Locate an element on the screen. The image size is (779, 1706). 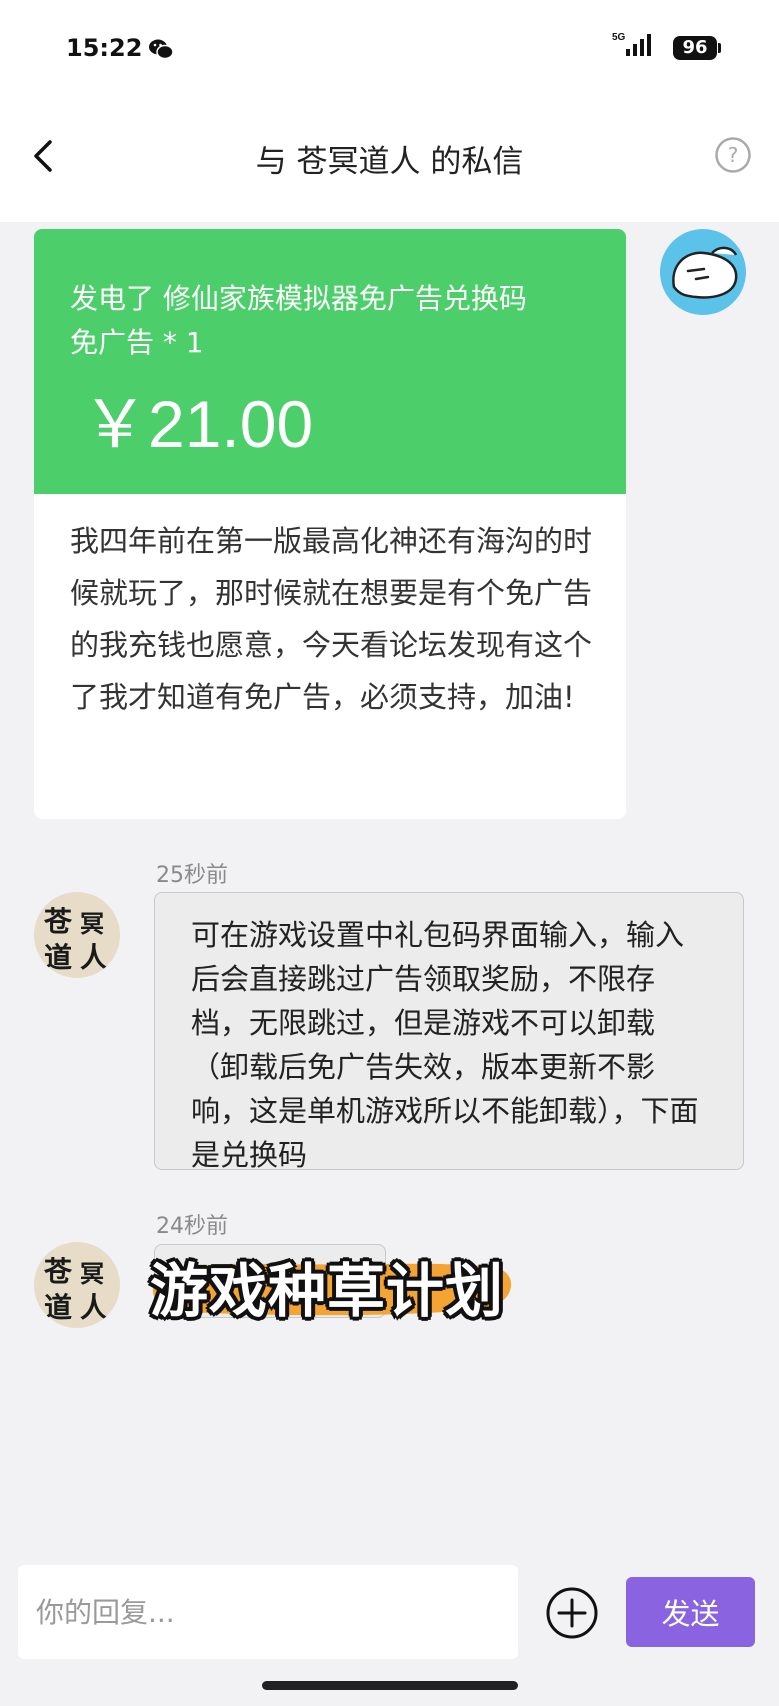
message-timestamp: 24秒前 is located at coordinates (192, 1226).